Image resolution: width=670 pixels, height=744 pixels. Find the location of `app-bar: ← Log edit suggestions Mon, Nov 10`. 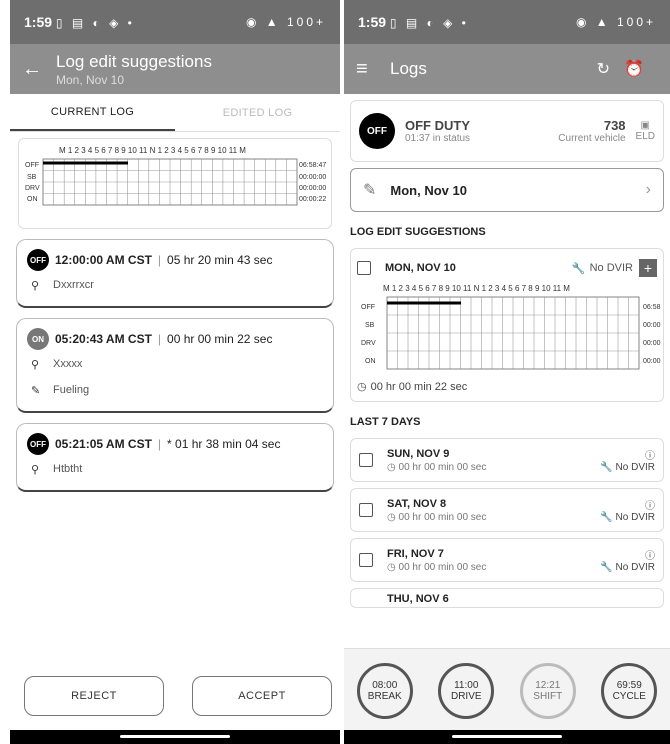

app-bar: ← Log edit suggestions Mon, Nov 10 is located at coordinates (175, 69).